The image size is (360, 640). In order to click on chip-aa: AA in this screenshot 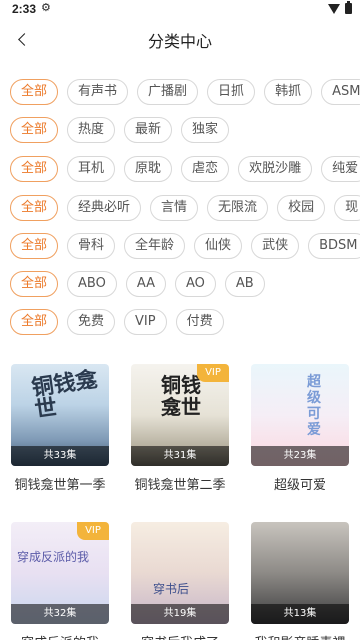, I will do `click(145, 284)`.